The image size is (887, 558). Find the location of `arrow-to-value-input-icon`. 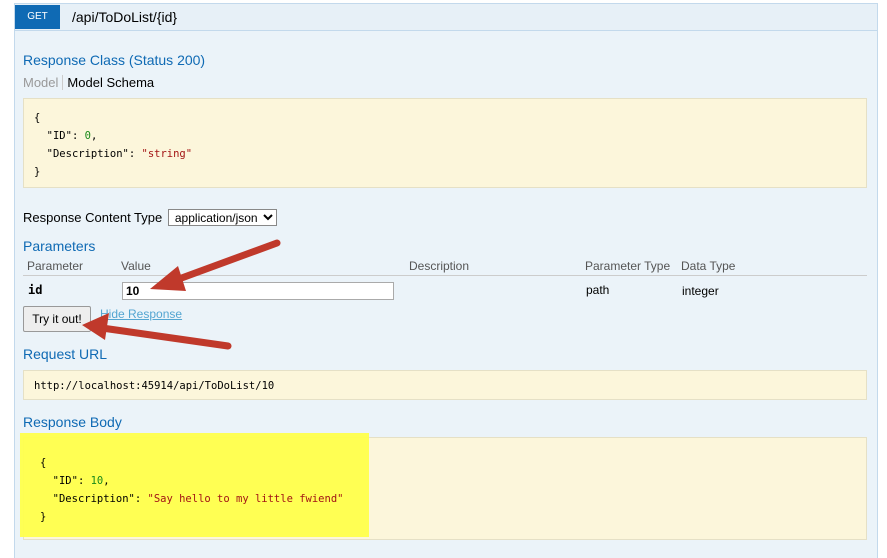

arrow-to-value-input-icon is located at coordinates (215, 265).